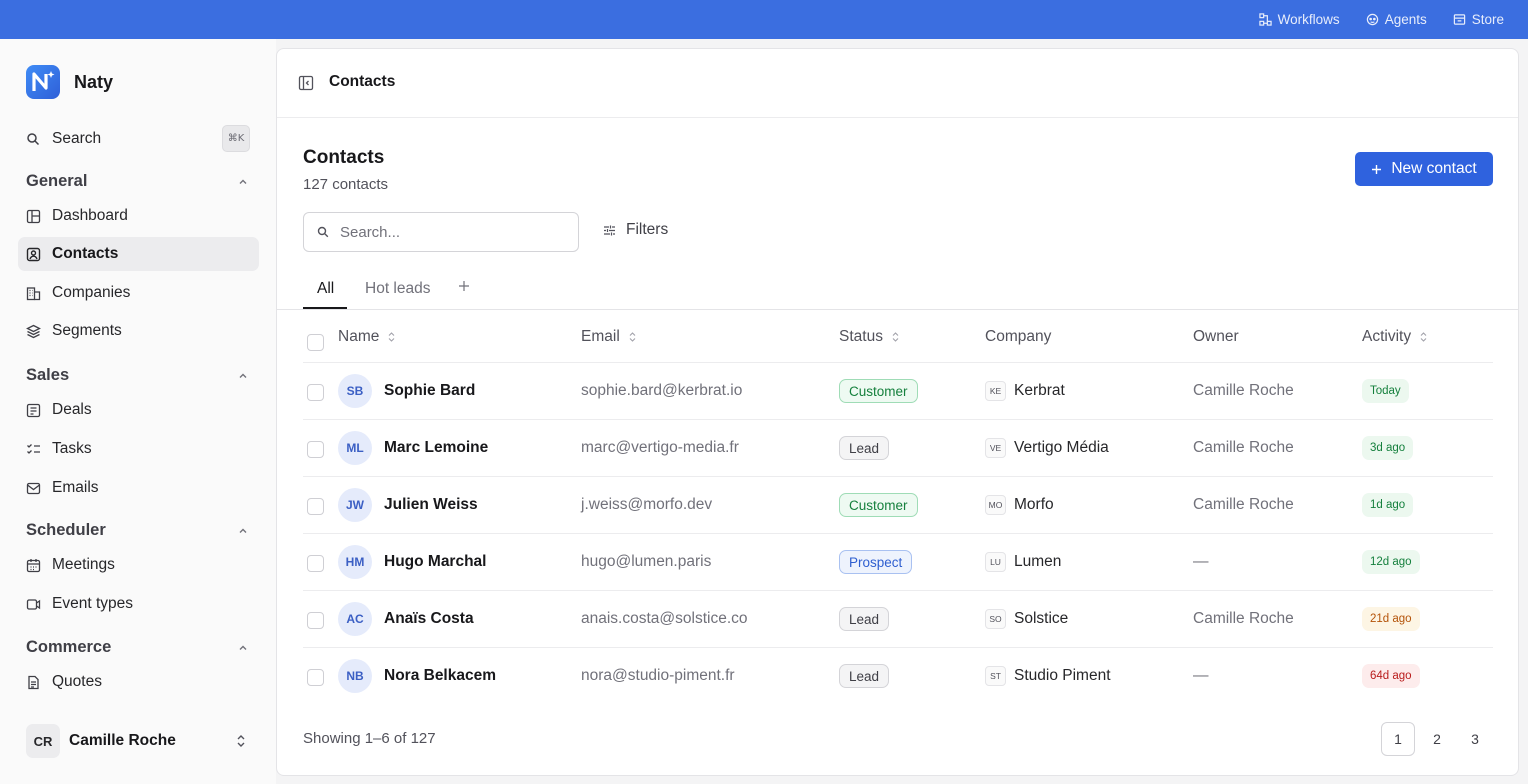 The width and height of the screenshot is (1528, 784). Describe the element at coordinates (33, 254) in the screenshot. I see `contacts-icon` at that location.